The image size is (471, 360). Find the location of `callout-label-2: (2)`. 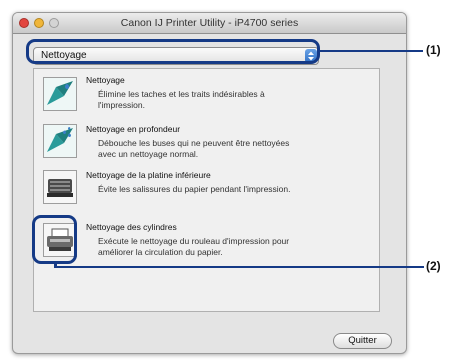

callout-label-2: (2) is located at coordinates (433, 266).